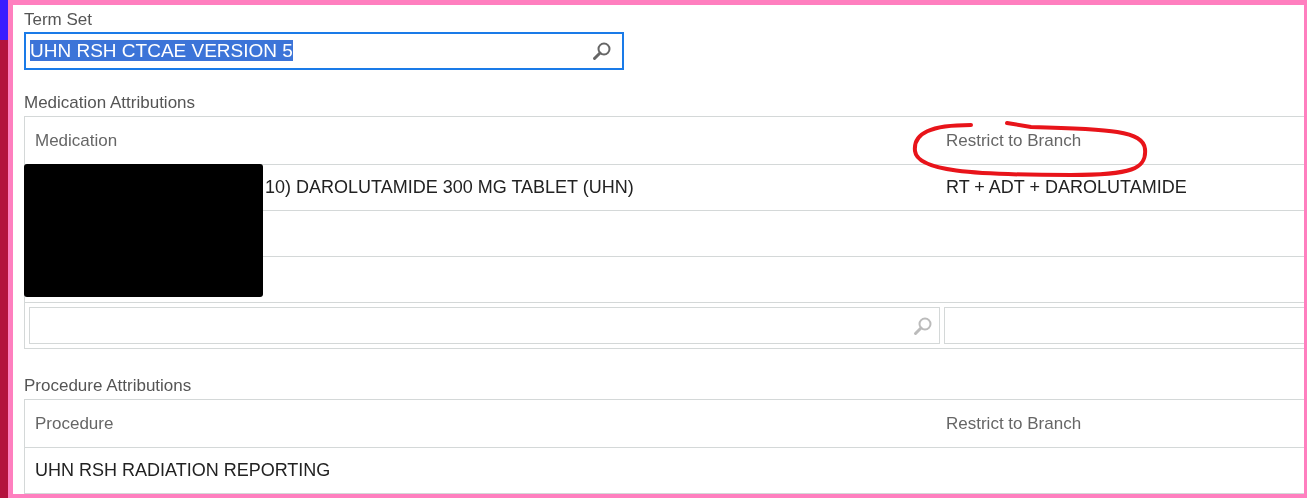  Describe the element at coordinates (1066, 187) in the screenshot. I see `table-cell-text: RT + ADT + DAROLUTAMIDE` at that location.